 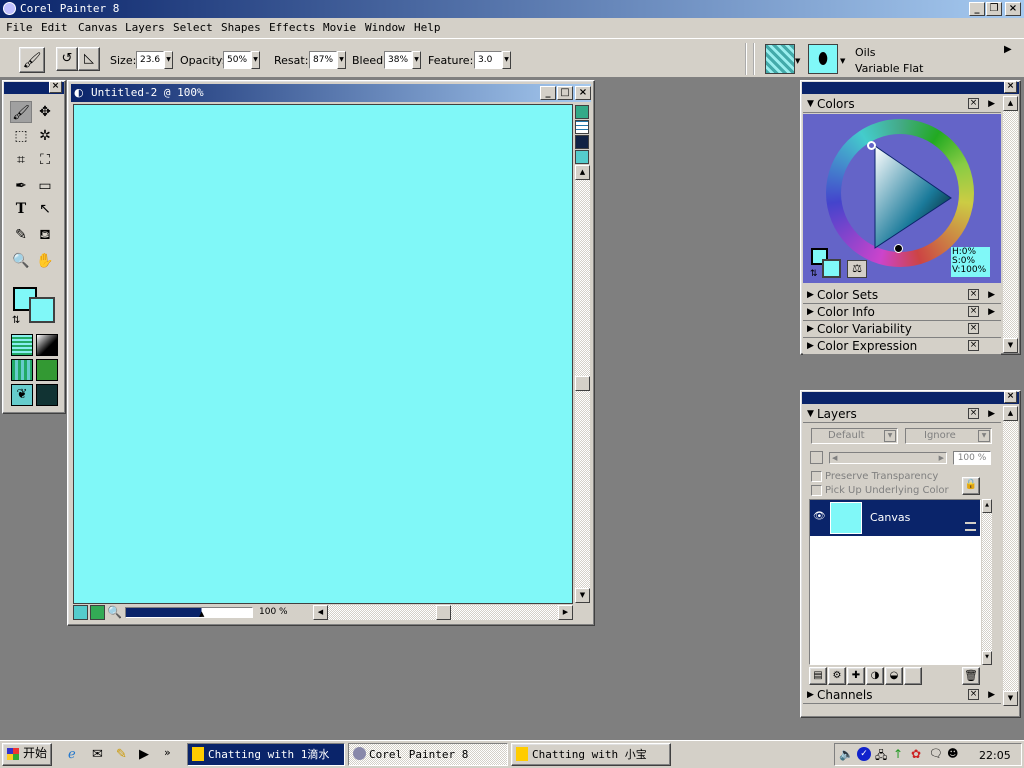 What do you see at coordinates (241, 27) in the screenshot?
I see `menu-shapes: Shapes` at bounding box center [241, 27].